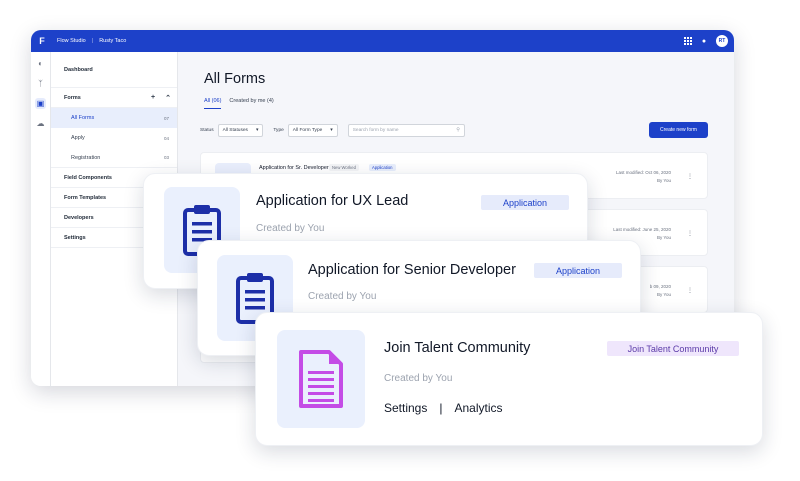 The width and height of the screenshot is (800, 481). I want to click on sidebar-item-apply: Apply 04, so click(114, 138).